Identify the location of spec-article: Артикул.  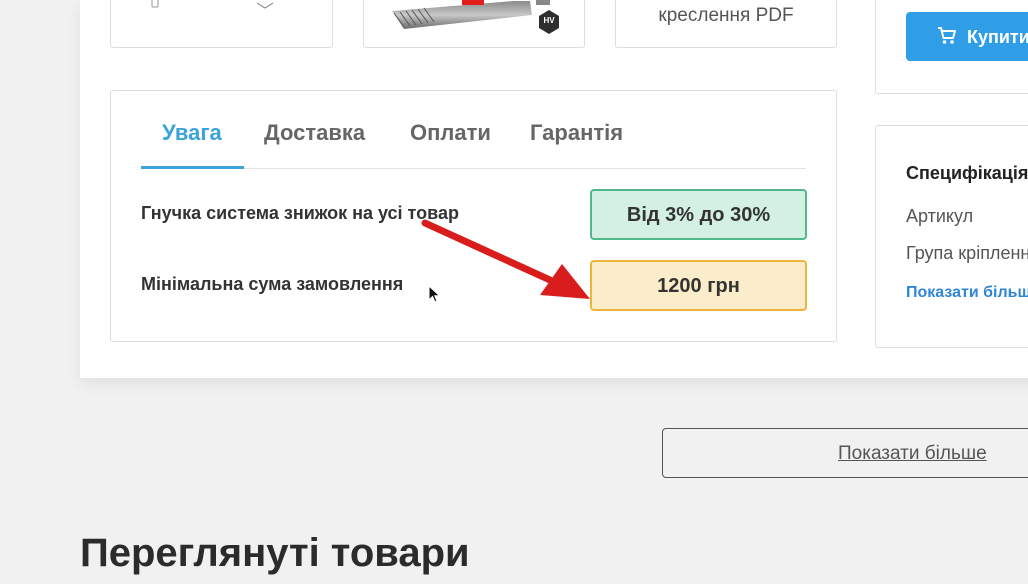
(940, 216).